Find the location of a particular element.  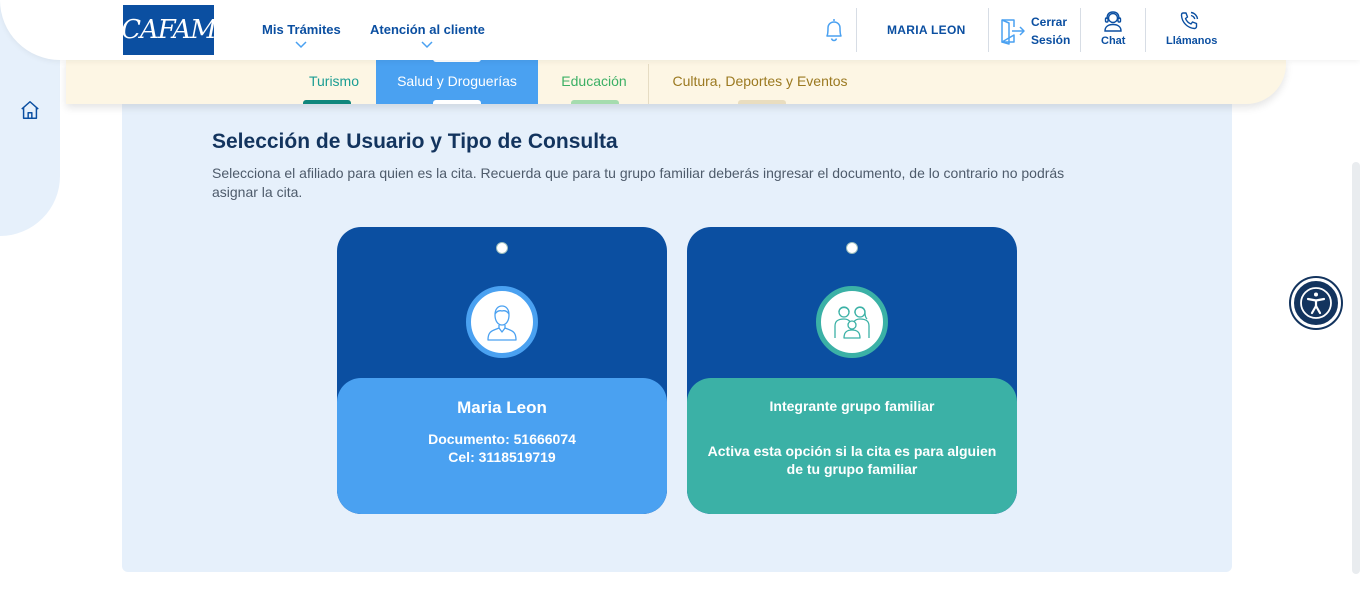

tab-cultura-deportes-eventos: Cultura, Deportes y Eventos is located at coordinates (760, 81).